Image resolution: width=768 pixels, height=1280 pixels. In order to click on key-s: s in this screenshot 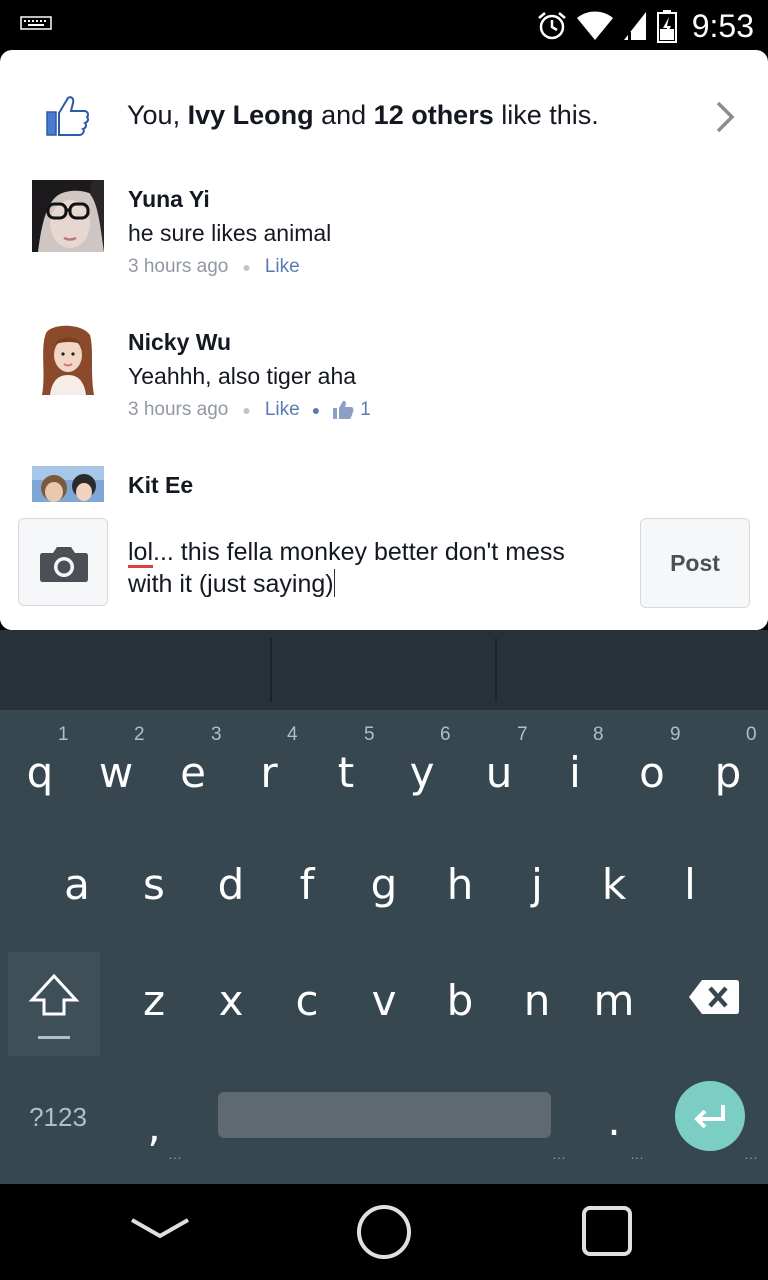, I will do `click(154, 884)`.